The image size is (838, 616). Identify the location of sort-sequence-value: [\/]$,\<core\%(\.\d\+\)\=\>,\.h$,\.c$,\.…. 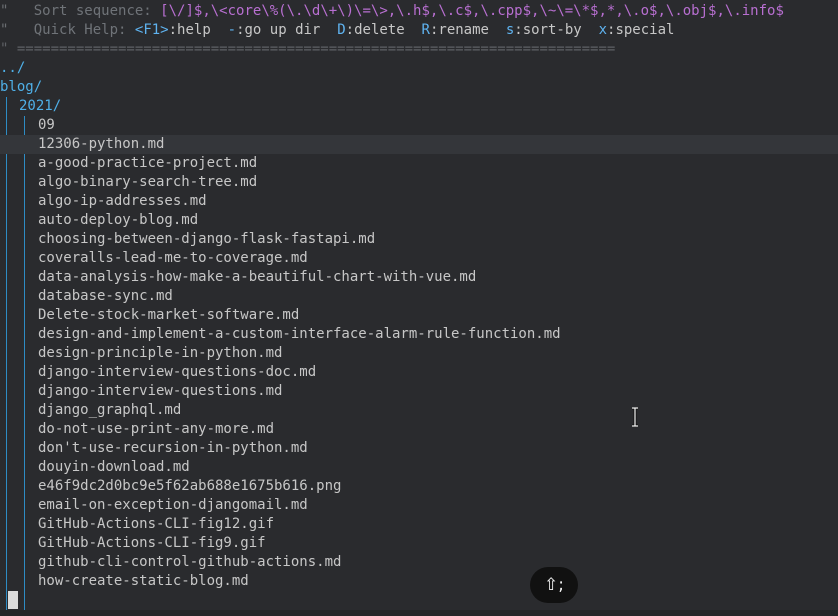
(472, 11).